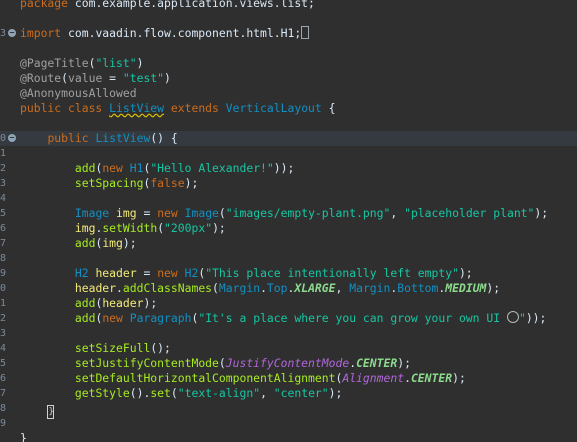 The width and height of the screenshot is (577, 442). I want to click on code-token: public class, so click(65, 108).